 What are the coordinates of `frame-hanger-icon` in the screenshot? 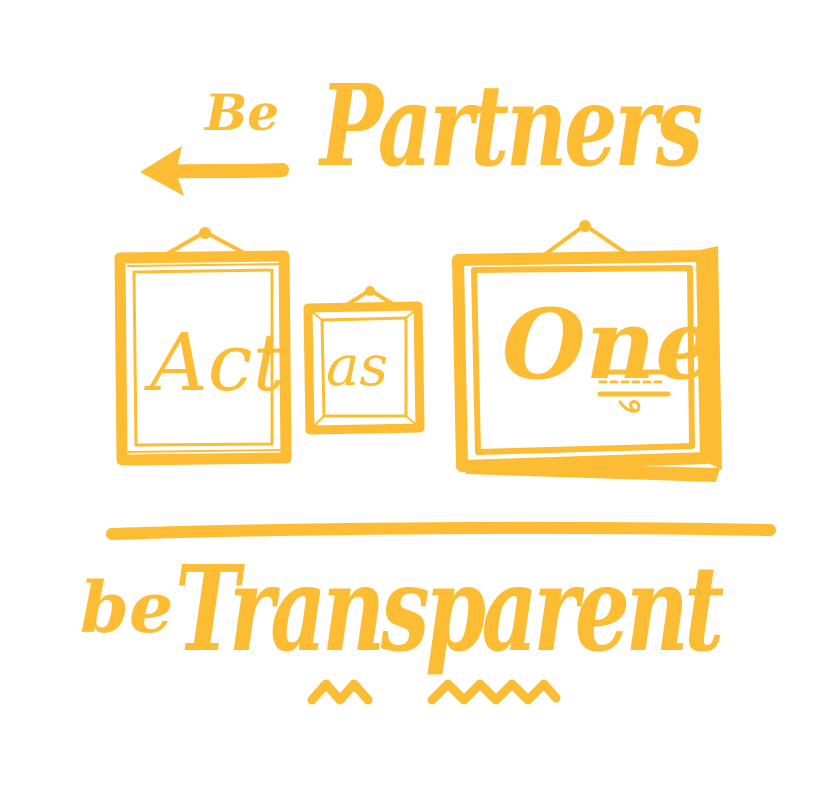 It's located at (206, 242).